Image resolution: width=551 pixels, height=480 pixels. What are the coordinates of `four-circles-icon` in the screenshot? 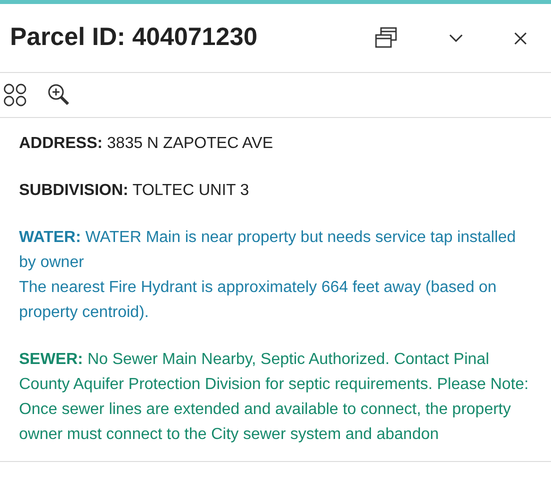 It's located at (15, 95).